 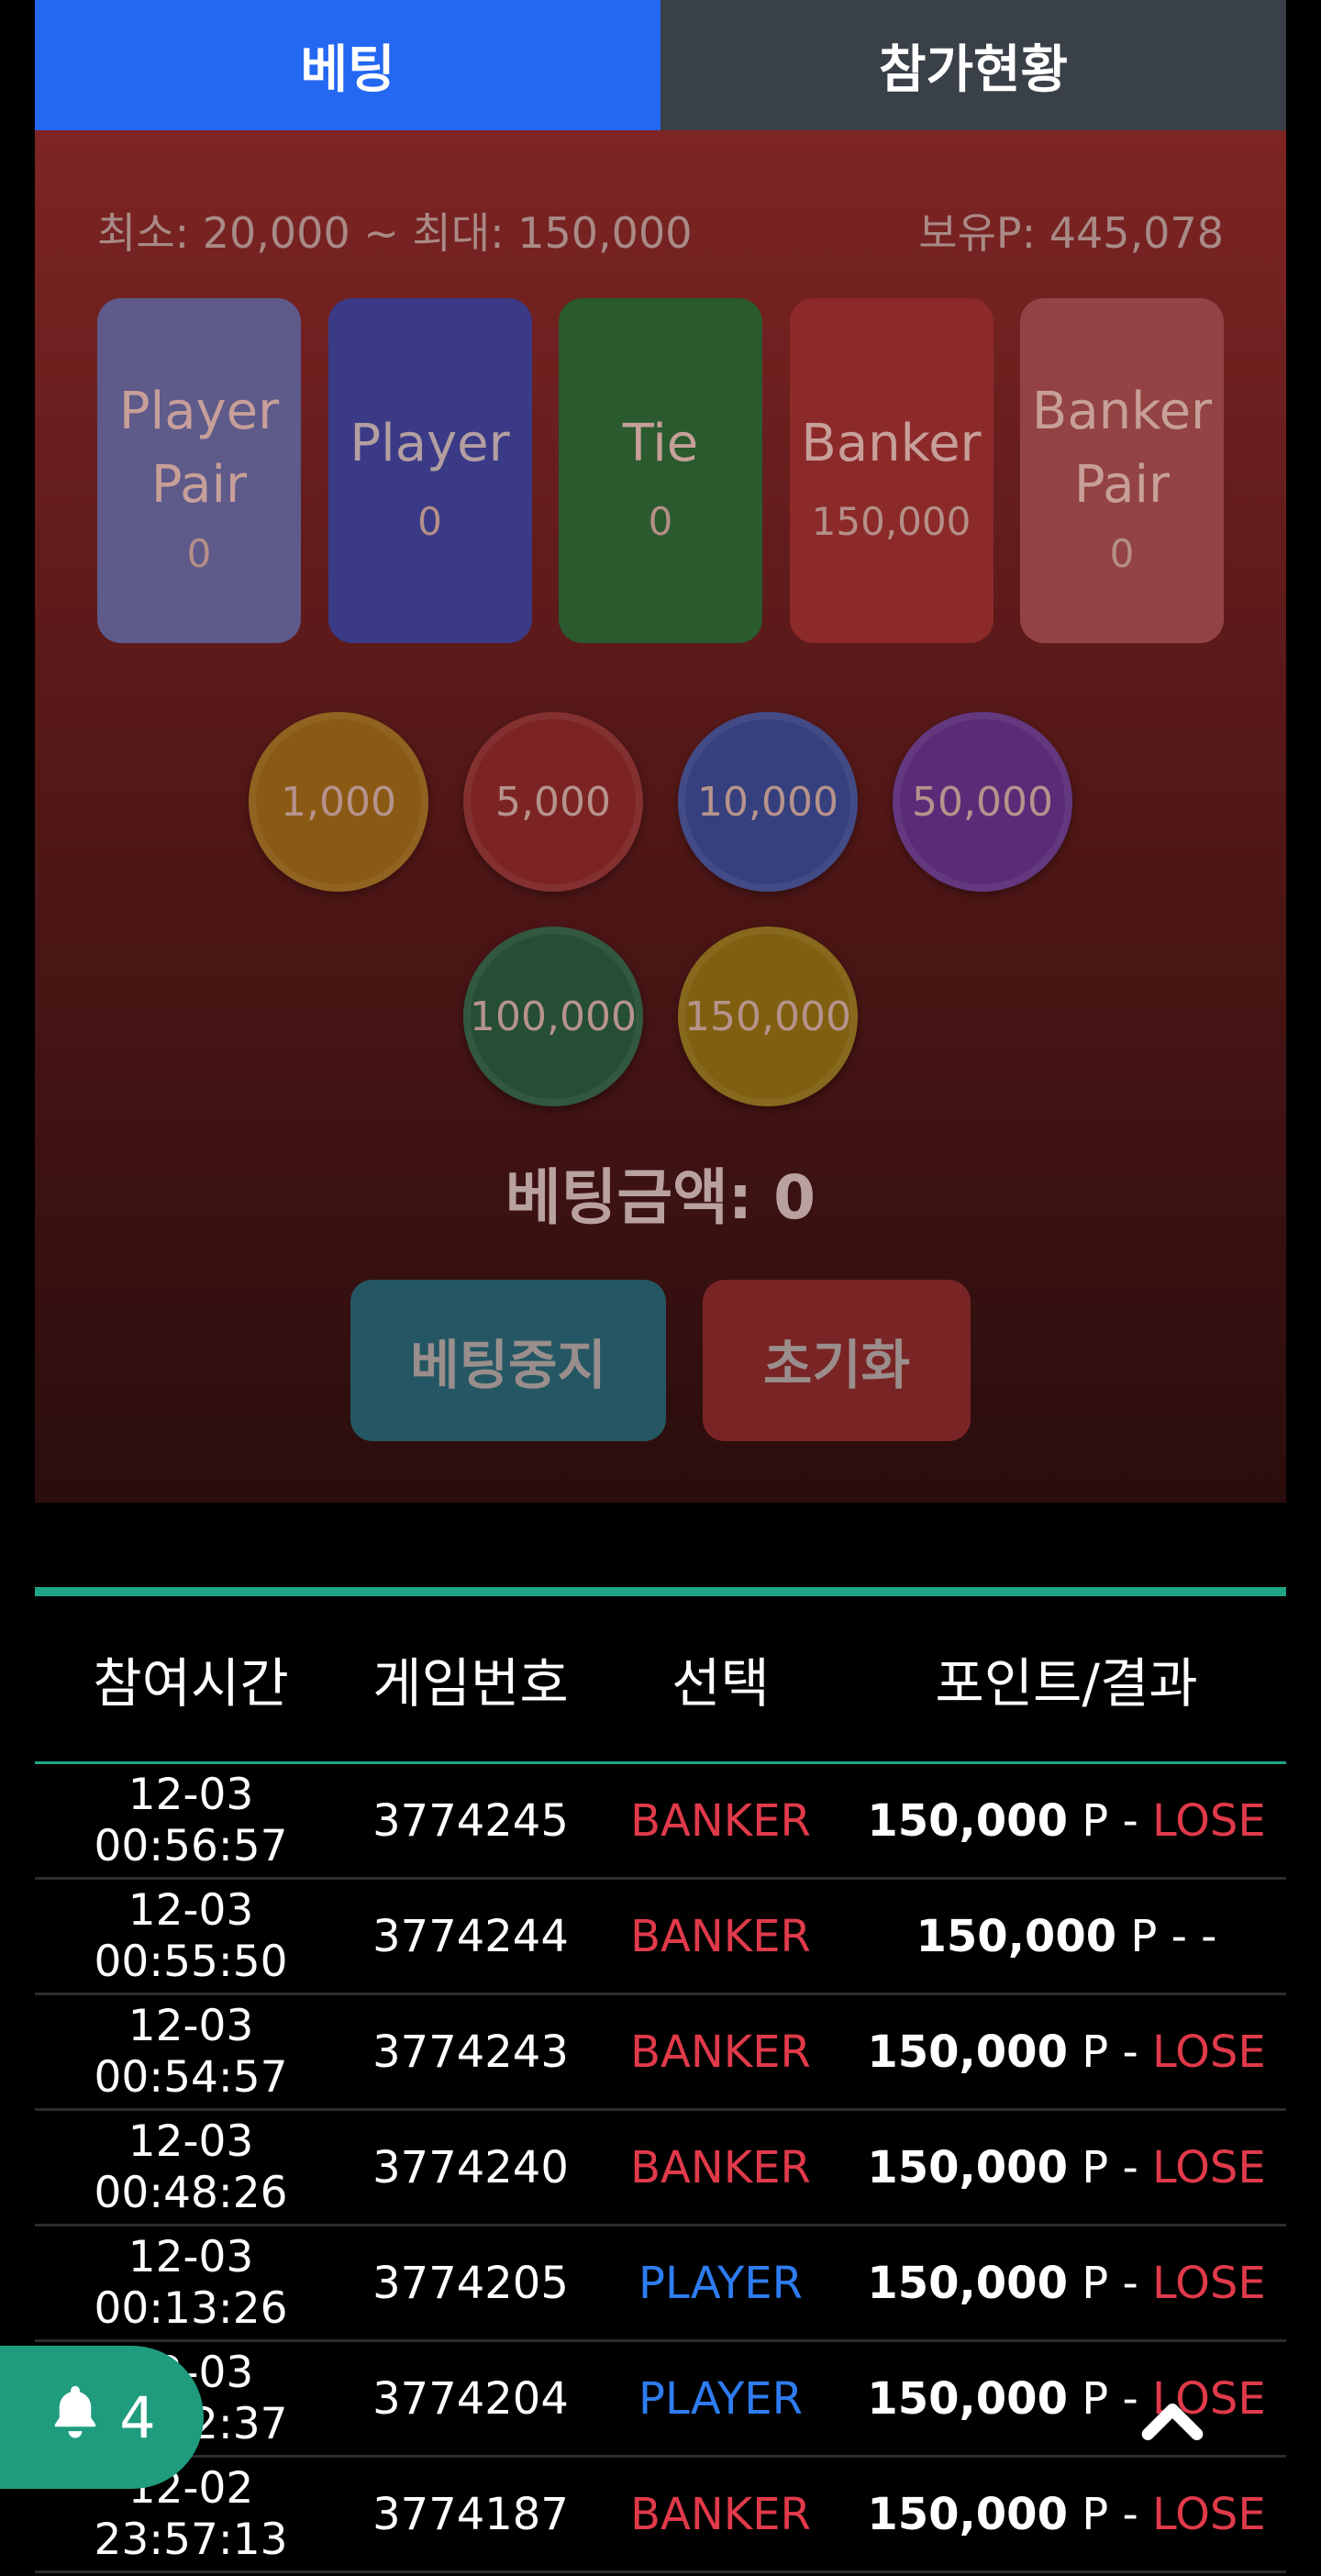 I want to click on scroll-top-button, so click(x=1172, y=2422).